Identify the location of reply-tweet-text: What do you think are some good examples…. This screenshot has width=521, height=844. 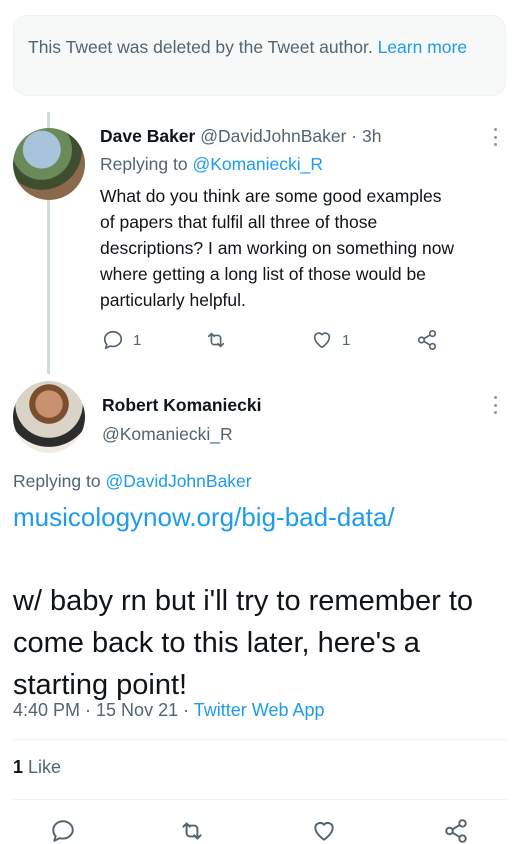
(305, 248).